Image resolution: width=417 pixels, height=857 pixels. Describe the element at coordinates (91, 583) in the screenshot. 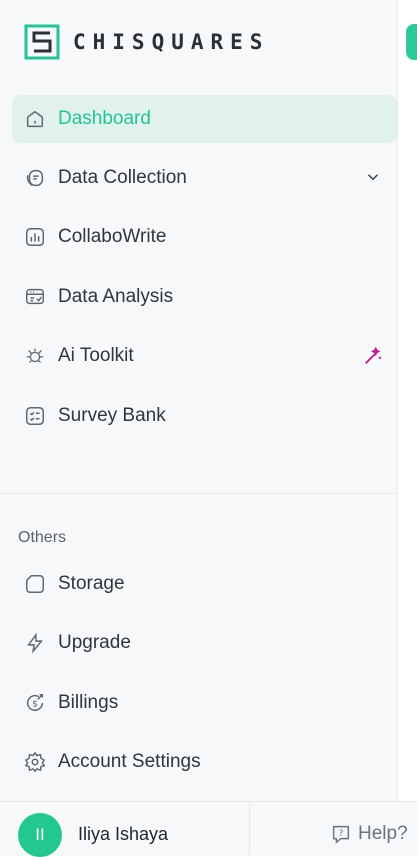

I see `sidebar-item-label: Storage` at that location.